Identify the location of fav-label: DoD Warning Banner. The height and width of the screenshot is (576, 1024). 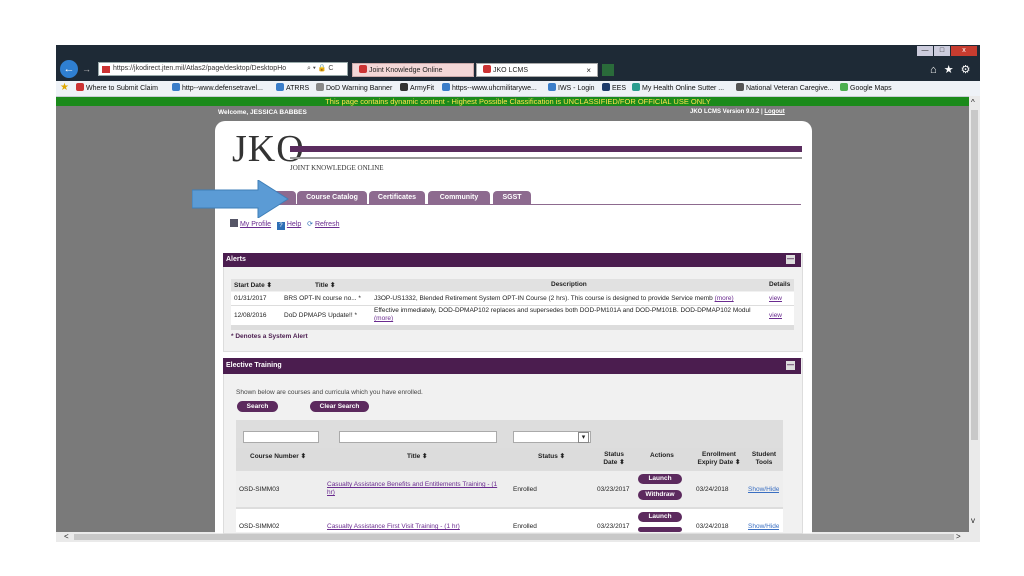
(359, 88).